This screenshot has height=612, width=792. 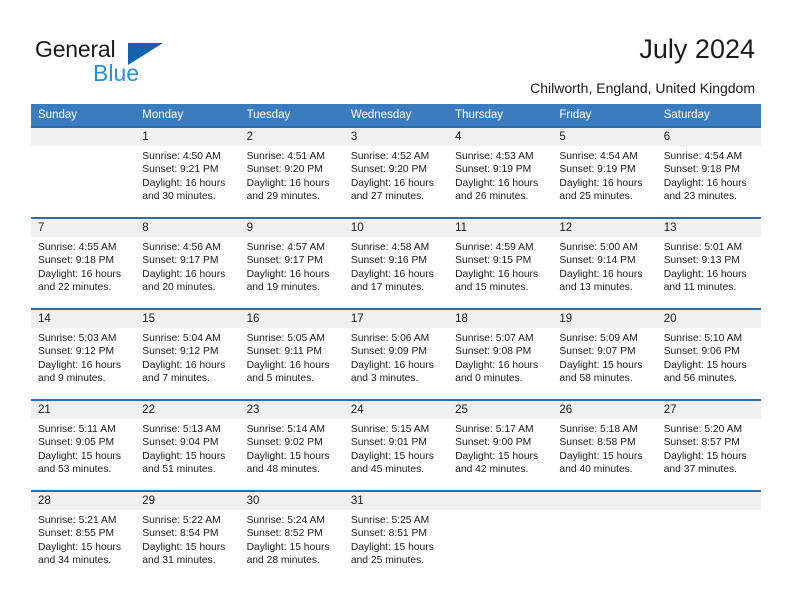 I want to click on sunset-text: Sunset: 9:12 PM, so click(x=180, y=352).